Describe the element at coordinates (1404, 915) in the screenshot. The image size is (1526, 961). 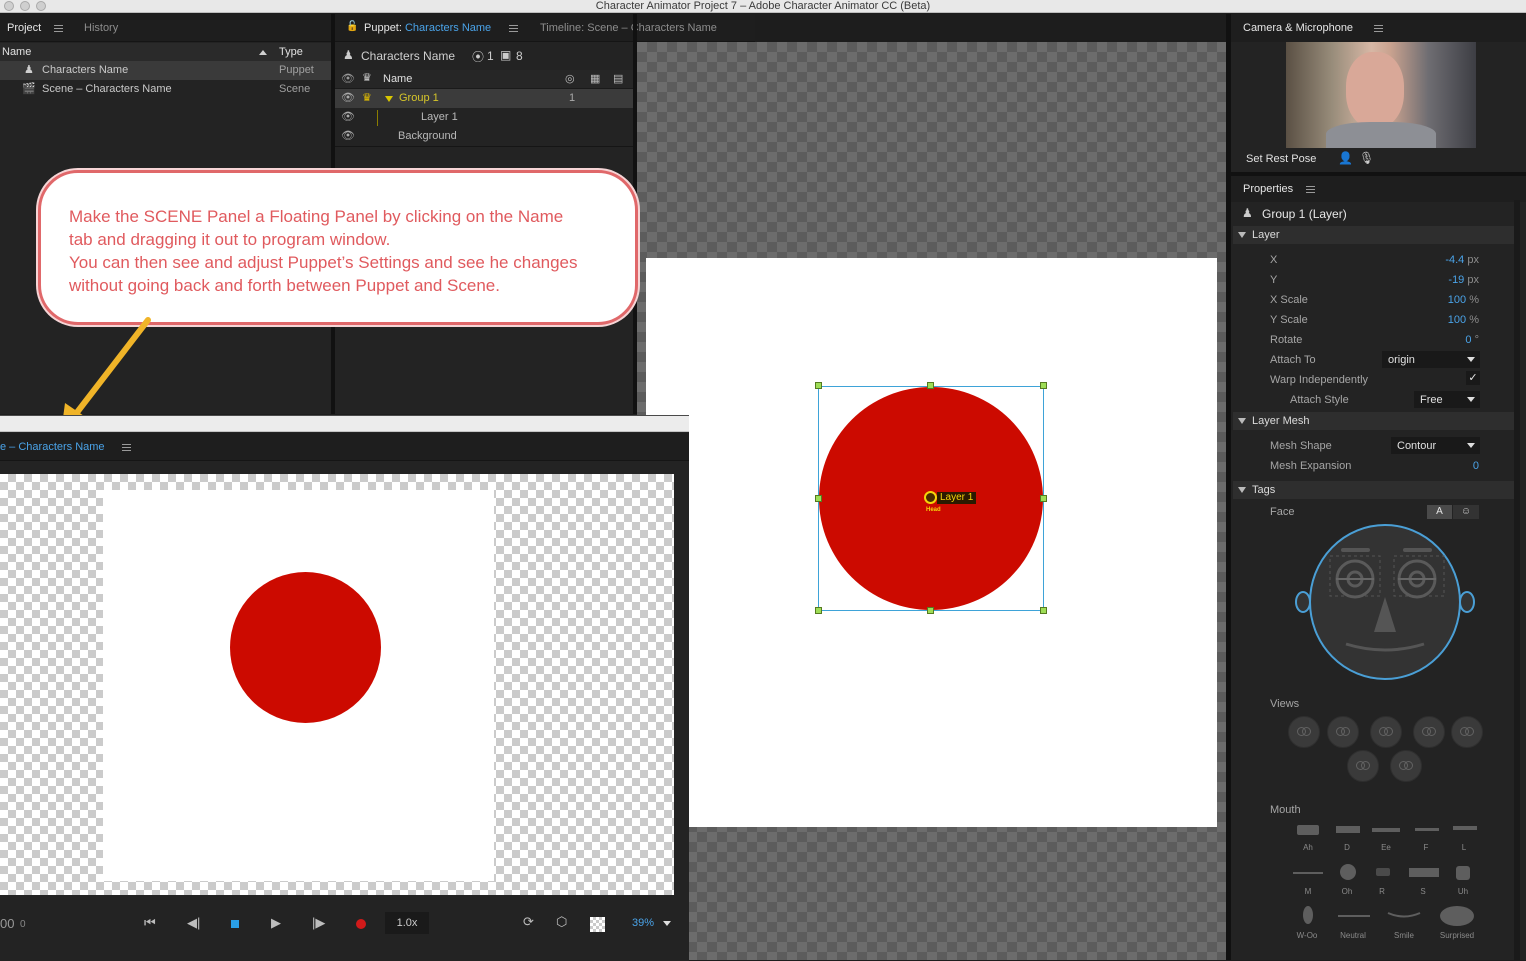
I see `mouth-smile-icon` at that location.